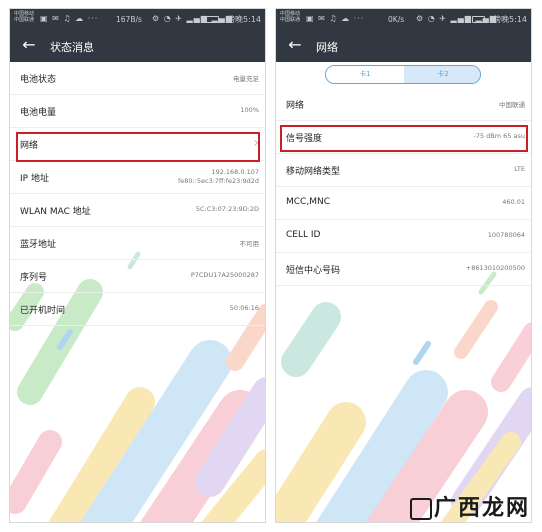 Image resolution: width=542 pixels, height=532 pixels. I want to click on watermark: 广西龙网, so click(469, 506).